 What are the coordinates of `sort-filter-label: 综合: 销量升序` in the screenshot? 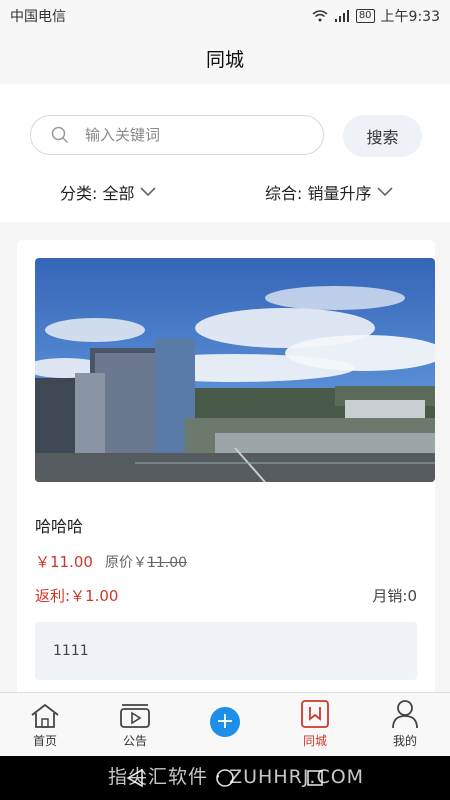 It's located at (318, 193).